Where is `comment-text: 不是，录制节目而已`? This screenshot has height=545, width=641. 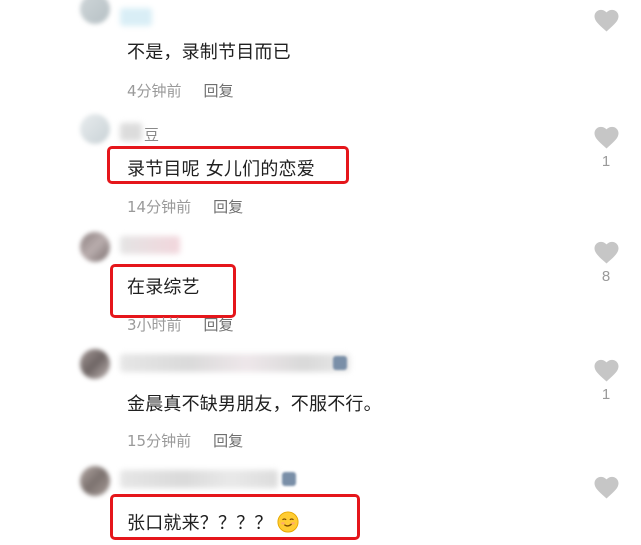
comment-text: 不是，录制节目而已 is located at coordinates (209, 52).